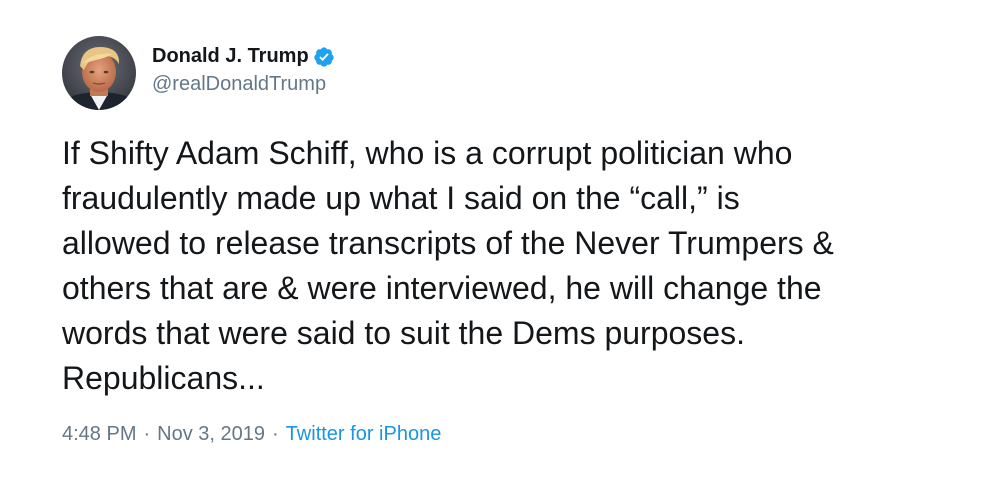 This screenshot has width=1001, height=502. Describe the element at coordinates (364, 434) in the screenshot. I see `tweet-source-link: Twitter for iPhone` at that location.